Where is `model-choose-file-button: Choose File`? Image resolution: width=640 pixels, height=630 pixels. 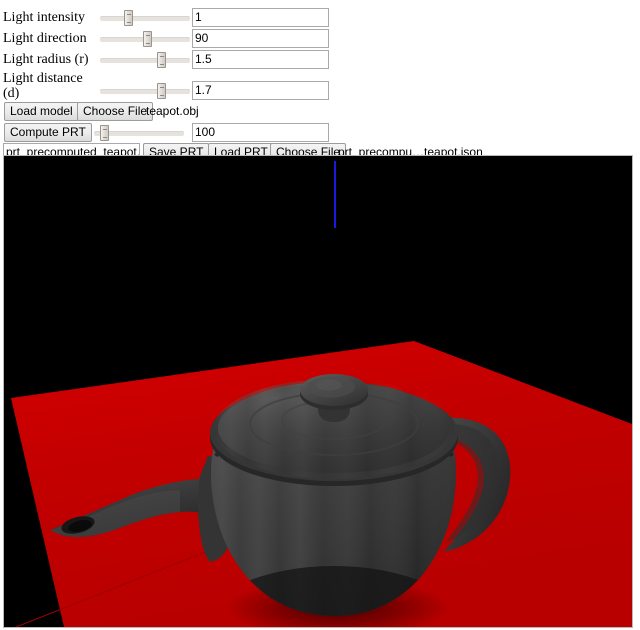 model-choose-file-button: Choose File is located at coordinates (115, 111).